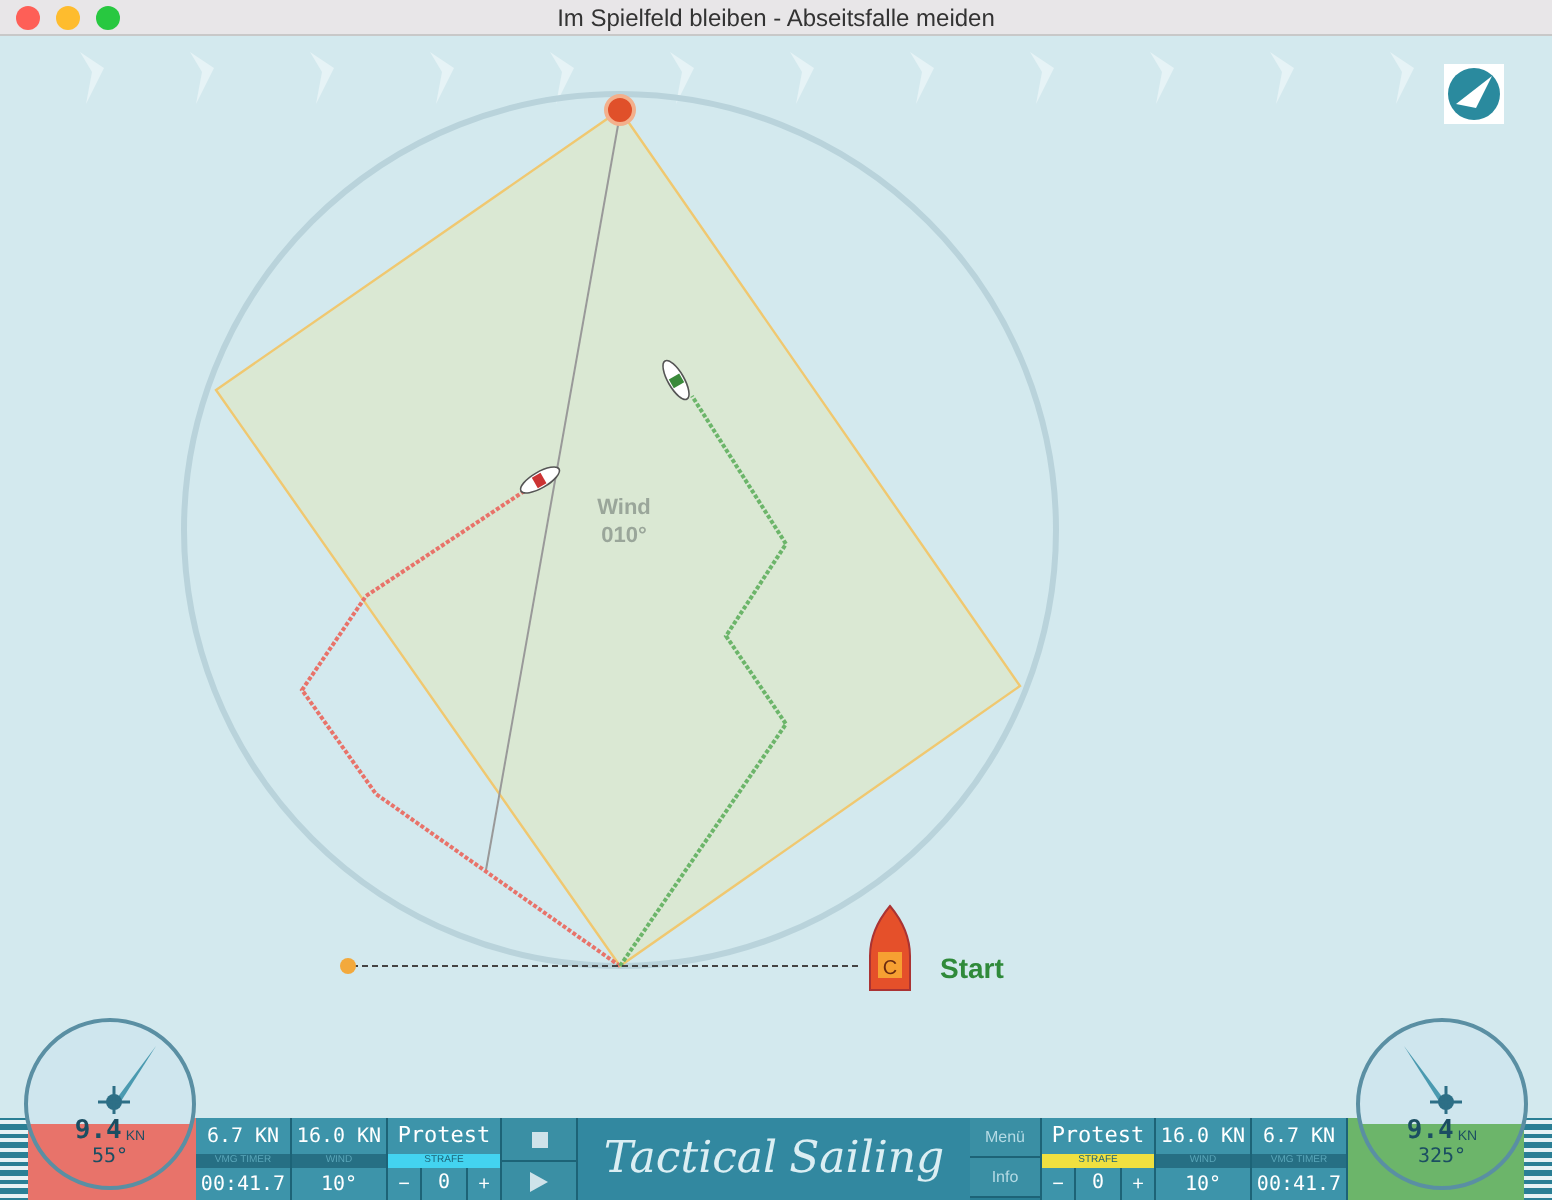 The width and height of the screenshot is (1552, 1200). Describe the element at coordinates (624, 508) in the screenshot. I see `wind-label: Wind` at that location.